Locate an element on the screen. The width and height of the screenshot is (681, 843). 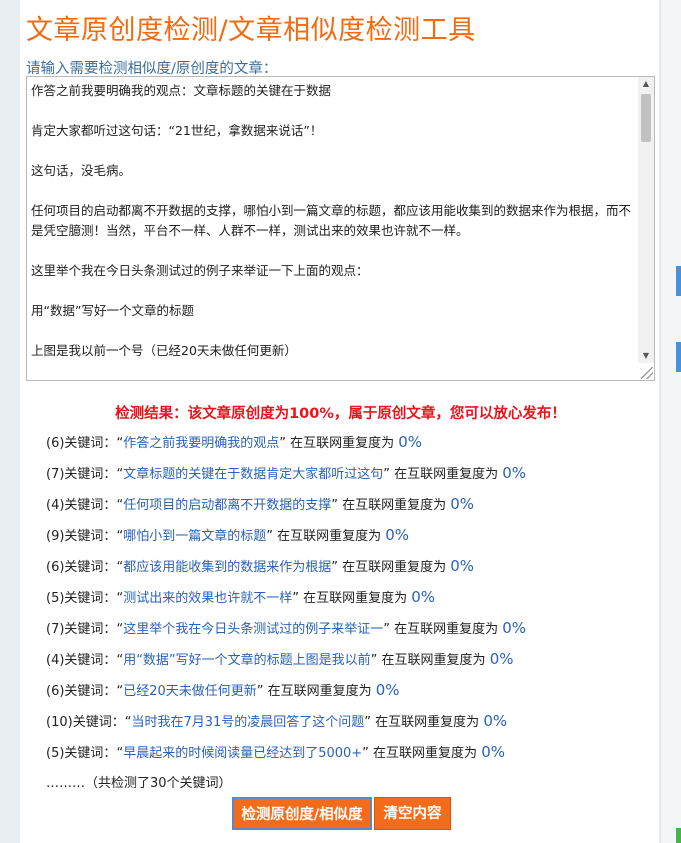
keyword-phrase: 测试出来的效果也许就不一样 is located at coordinates (208, 598).